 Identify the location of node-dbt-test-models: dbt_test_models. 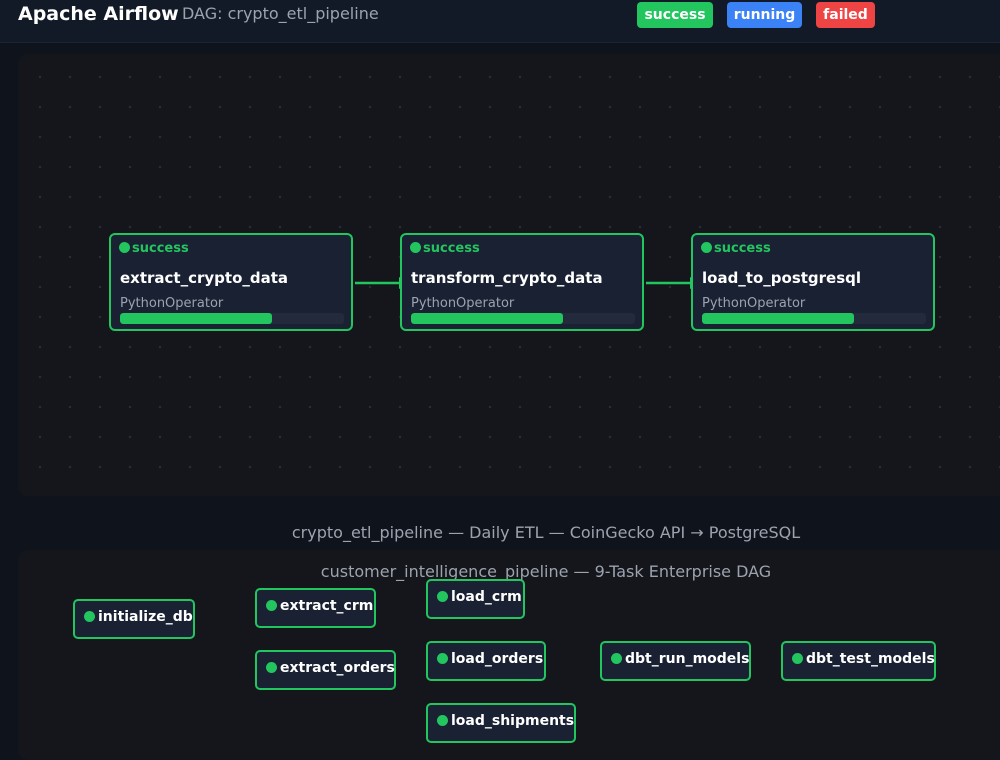
(858, 661).